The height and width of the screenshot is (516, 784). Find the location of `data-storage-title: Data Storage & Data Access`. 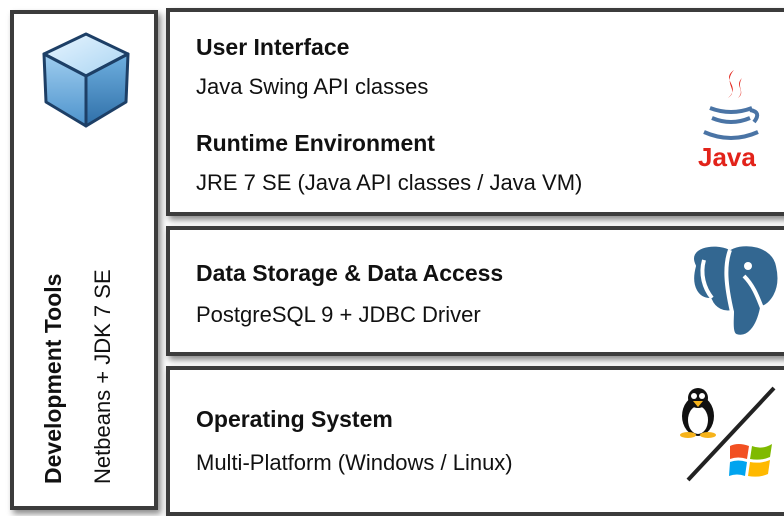

data-storage-title: Data Storage & Data Access is located at coordinates (350, 273).